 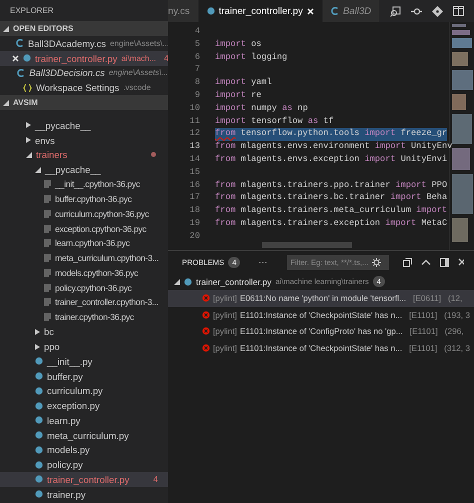 What do you see at coordinates (84, 450) in the screenshot?
I see `tree-item: models.py` at bounding box center [84, 450].